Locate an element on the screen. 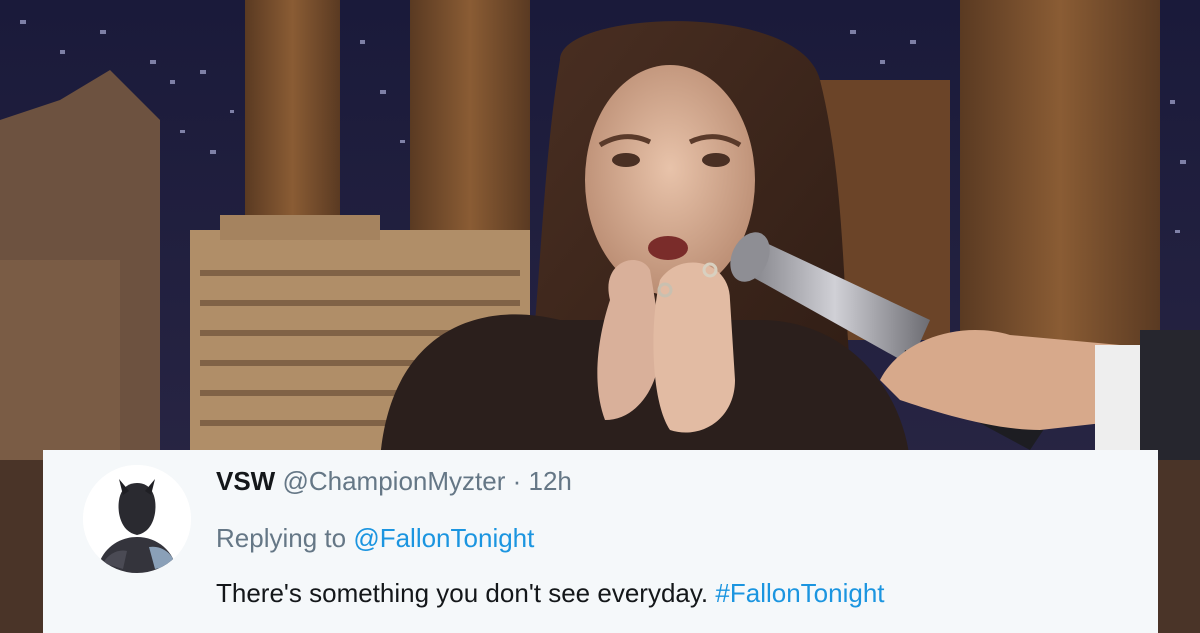 The height and width of the screenshot is (633, 1200). tweet-timestamp: 12h is located at coordinates (550, 481).